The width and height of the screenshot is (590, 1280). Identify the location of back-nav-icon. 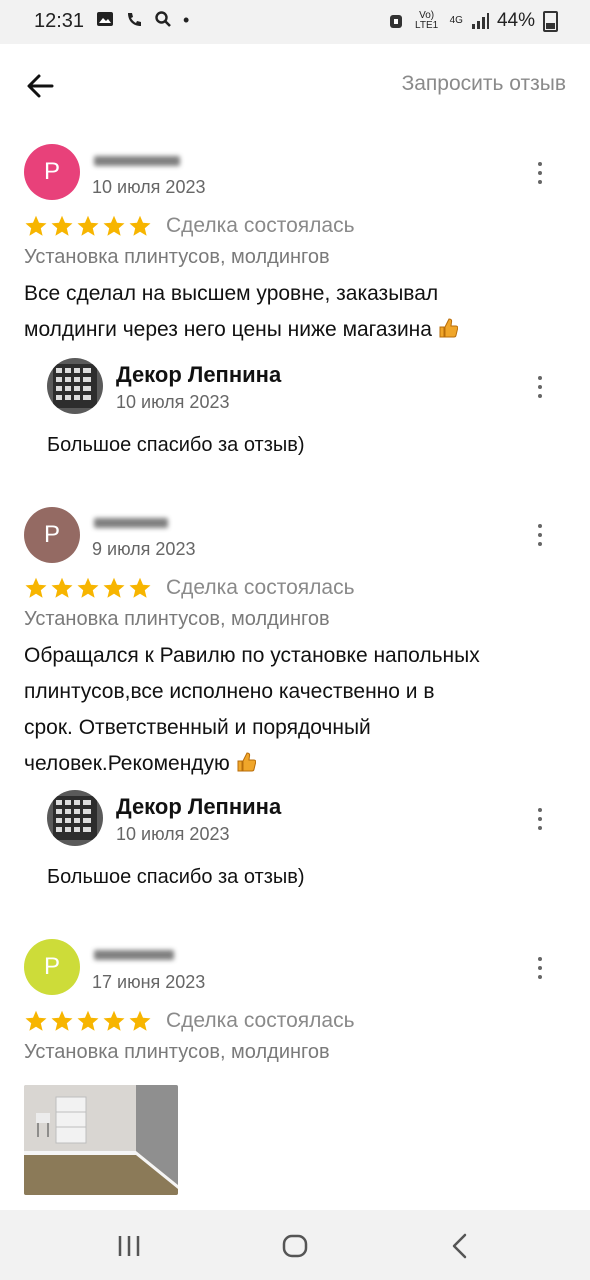
(460, 1246).